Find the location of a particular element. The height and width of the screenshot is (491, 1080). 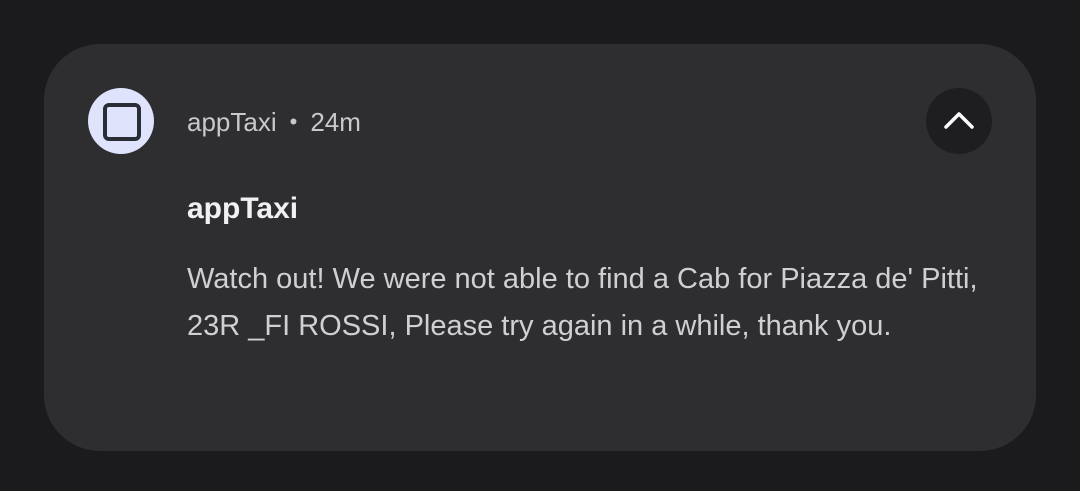

app-name: appTaxi is located at coordinates (232, 121).